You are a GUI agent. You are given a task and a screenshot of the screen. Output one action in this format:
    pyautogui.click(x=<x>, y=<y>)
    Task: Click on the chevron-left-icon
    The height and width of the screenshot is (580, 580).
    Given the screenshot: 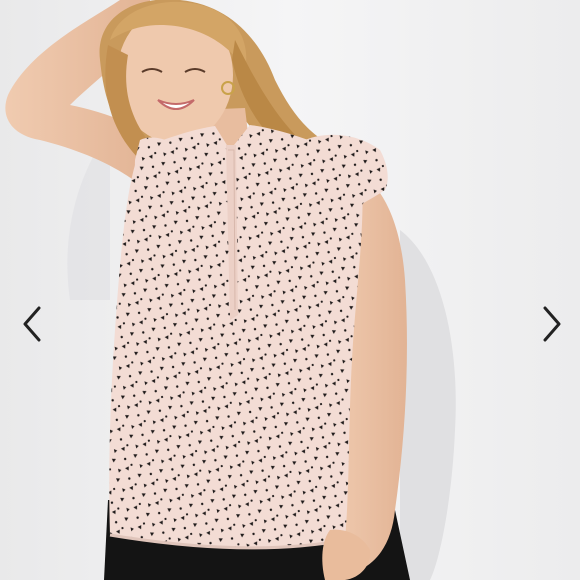 What is the action you would take?
    pyautogui.click(x=32, y=324)
    